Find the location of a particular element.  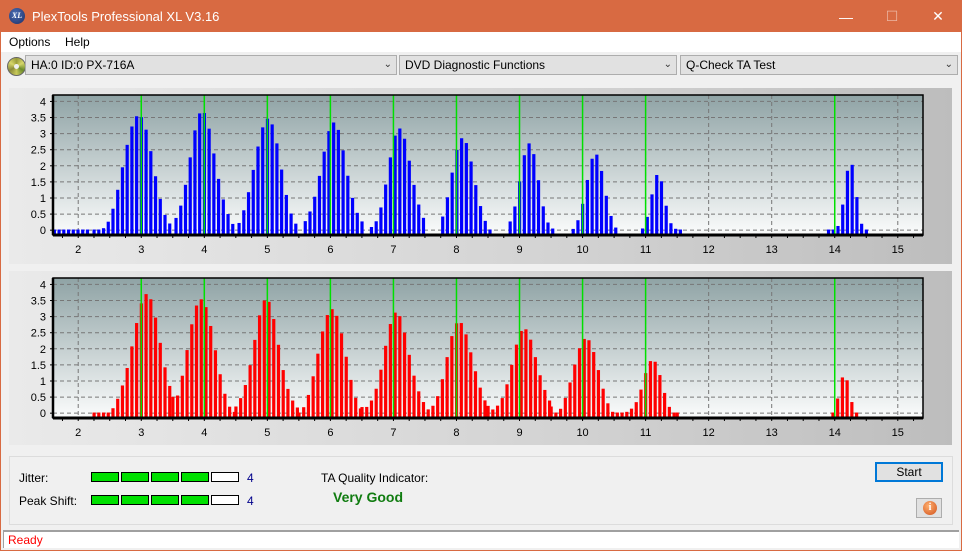

y-tick-label: 4 is located at coordinates (43, 102).